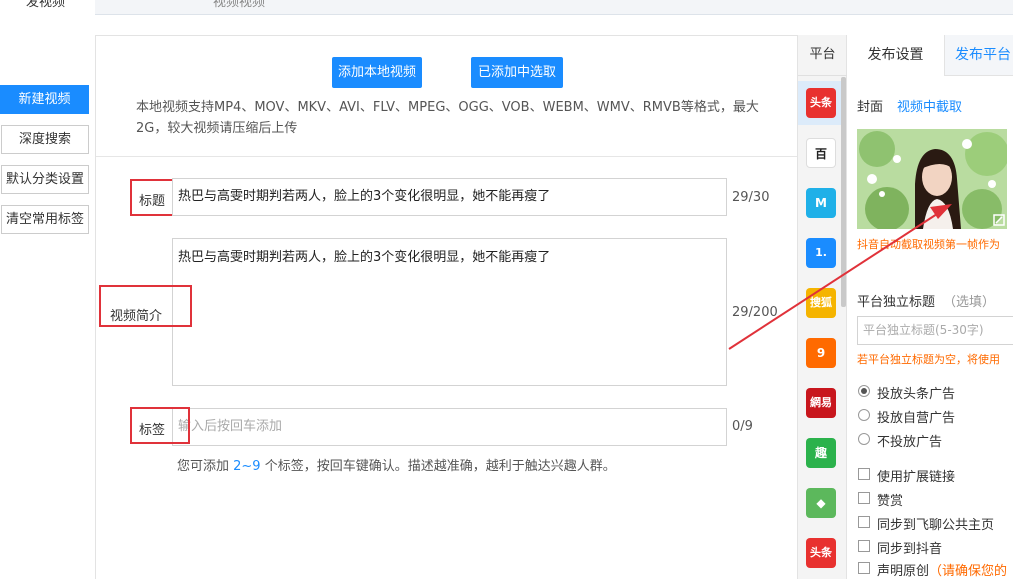 This screenshot has height=579, width=1013. Describe the element at coordinates (916, 418) in the screenshot. I see `ad-label-self: 投放自营广告` at that location.